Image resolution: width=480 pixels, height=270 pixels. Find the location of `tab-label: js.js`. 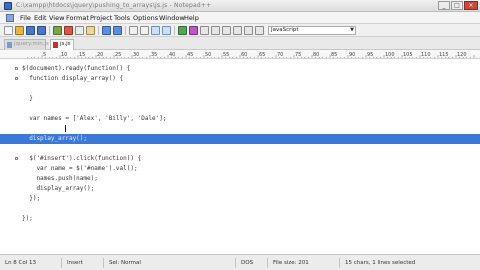

tab-label: js.js is located at coordinates (65, 44).